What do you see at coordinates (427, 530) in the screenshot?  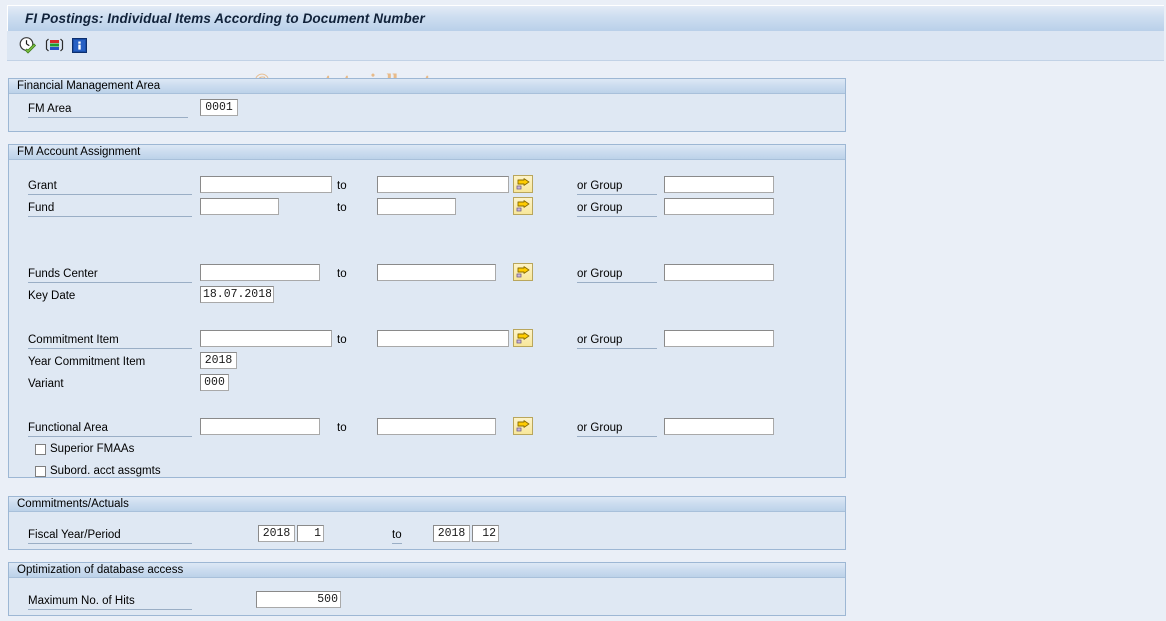 I see `panel-body-commitments-actuals: Fiscal Year/Period to` at bounding box center [427, 530].